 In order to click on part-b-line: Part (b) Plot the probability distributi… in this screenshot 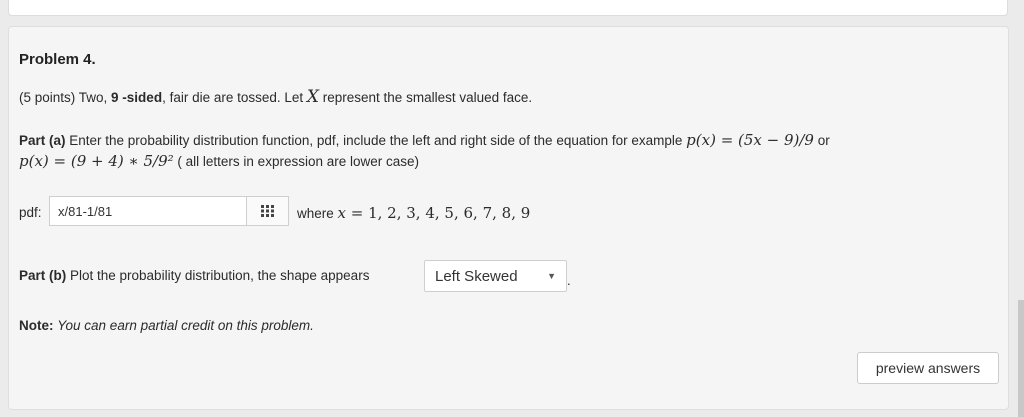, I will do `click(194, 275)`.